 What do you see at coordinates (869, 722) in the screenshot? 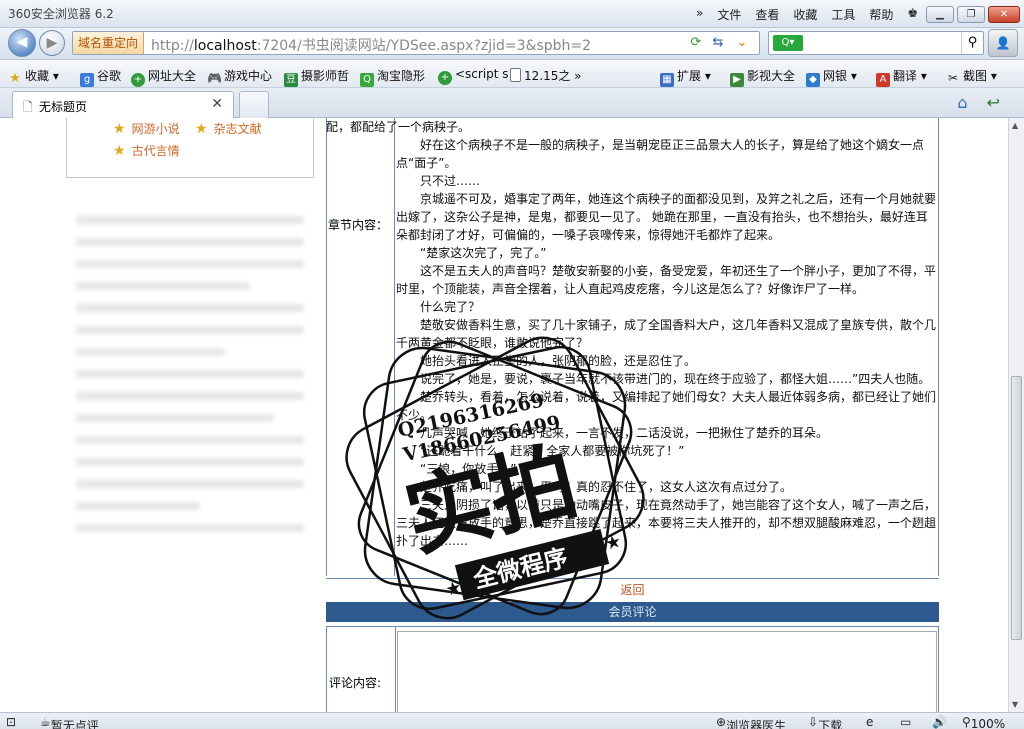
I see `ie-icon: e` at bounding box center [869, 722].